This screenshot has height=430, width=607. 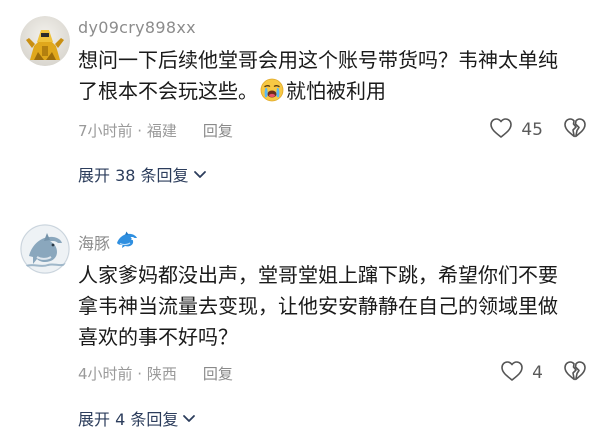 I want to click on expand-replies-button: 展开 38 条回复, so click(x=142, y=174).